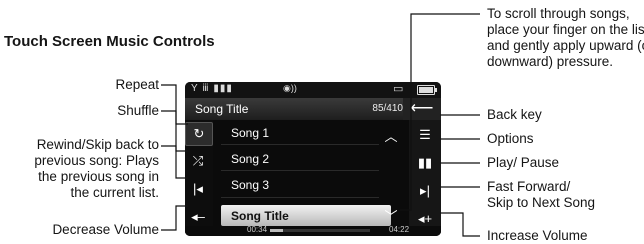  I want to click on callout-scroll, so click(440, 112).